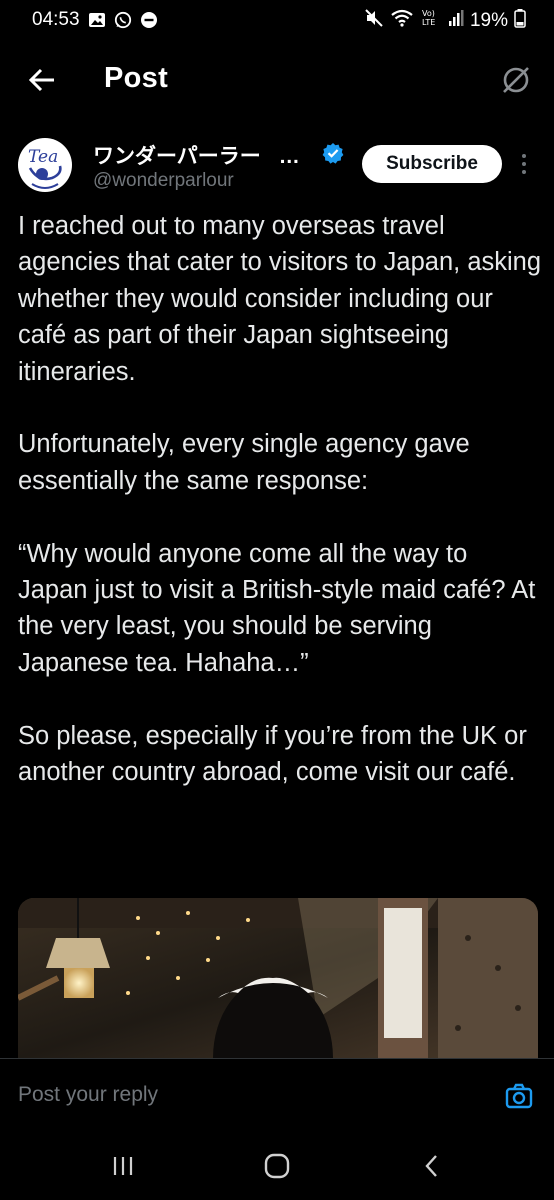  What do you see at coordinates (519, 1096) in the screenshot?
I see `camera-icon` at bounding box center [519, 1096].